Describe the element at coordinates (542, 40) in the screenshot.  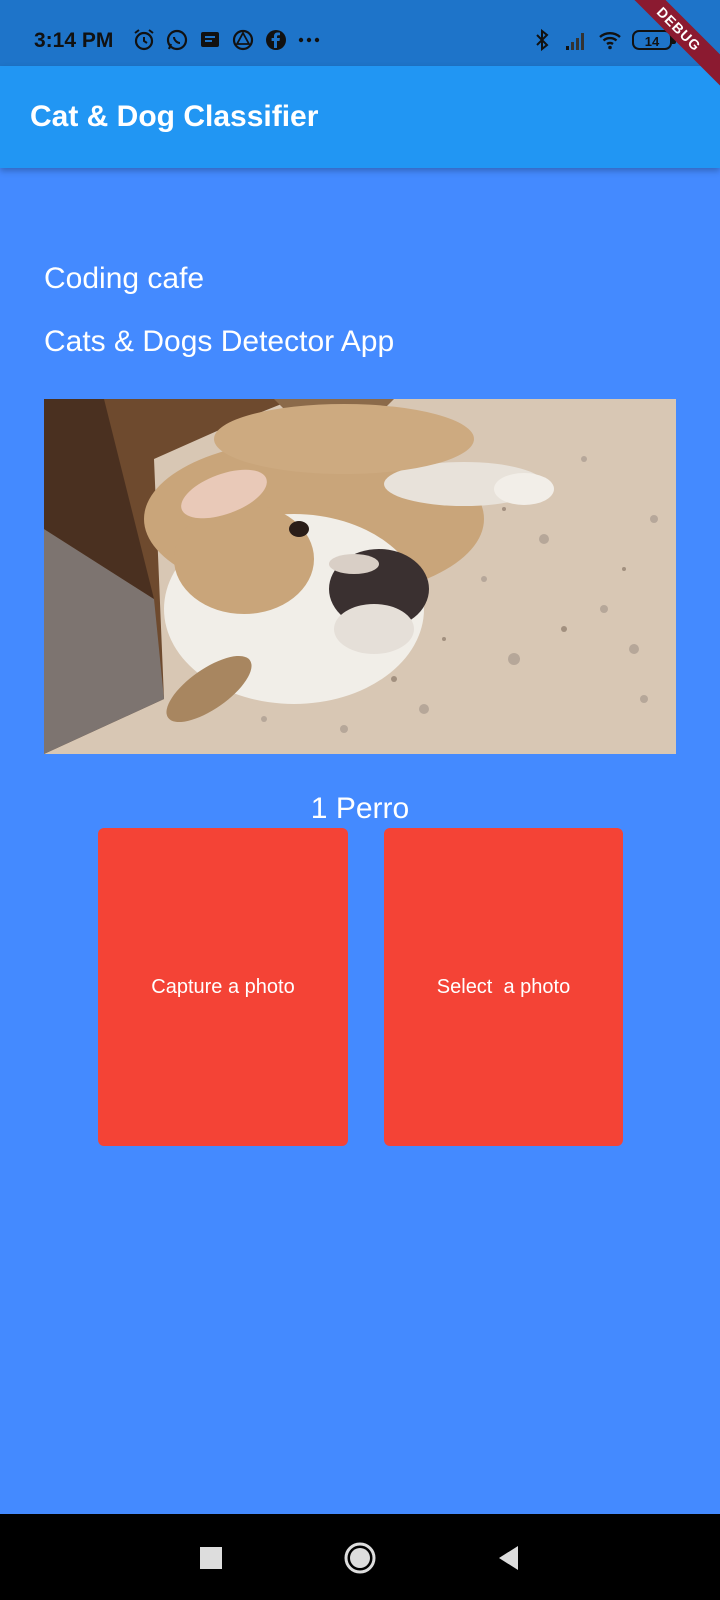
I see `bluetooth-icon` at that location.